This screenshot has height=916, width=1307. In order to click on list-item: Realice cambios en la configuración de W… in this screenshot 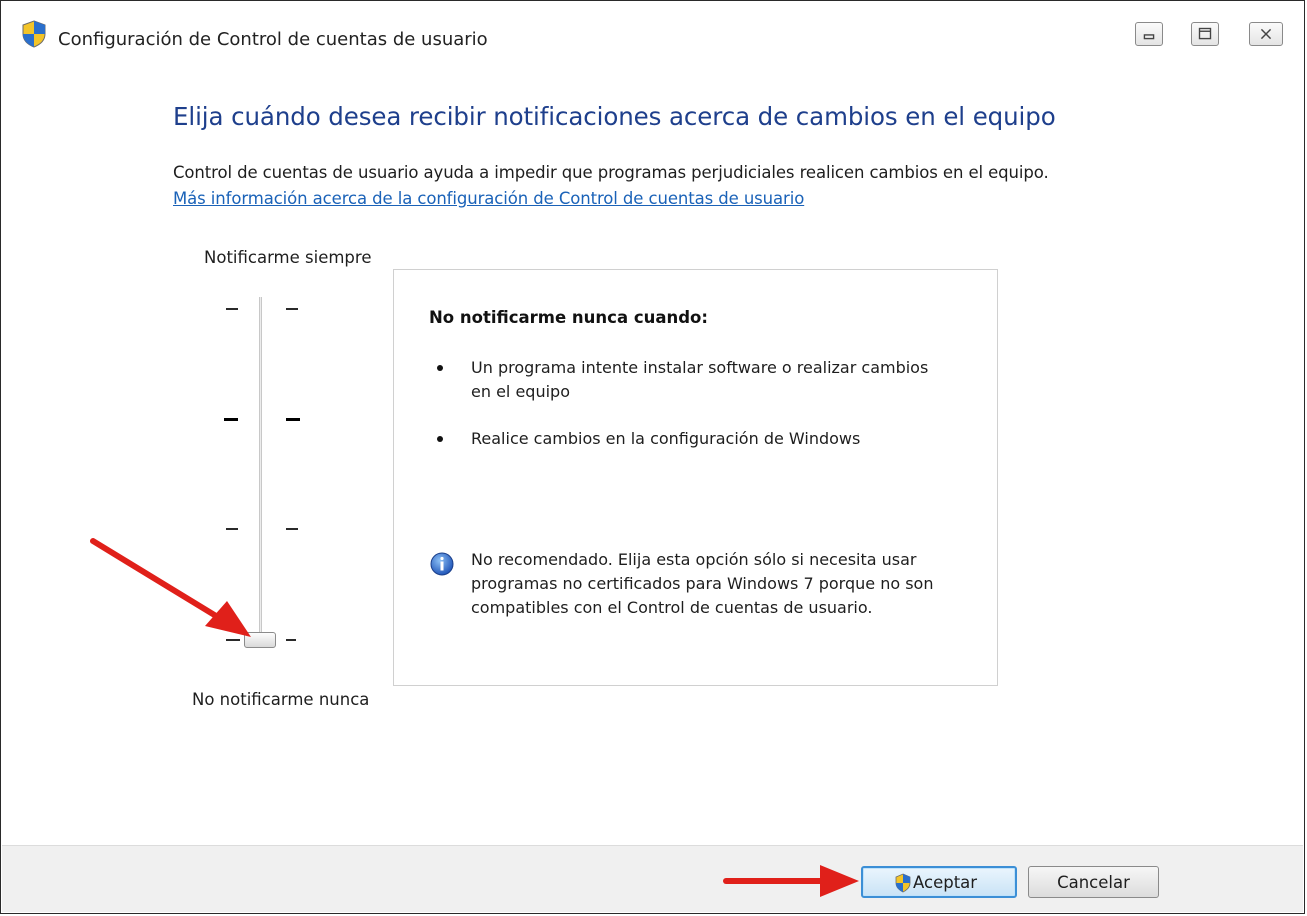, I will do `click(666, 438)`.